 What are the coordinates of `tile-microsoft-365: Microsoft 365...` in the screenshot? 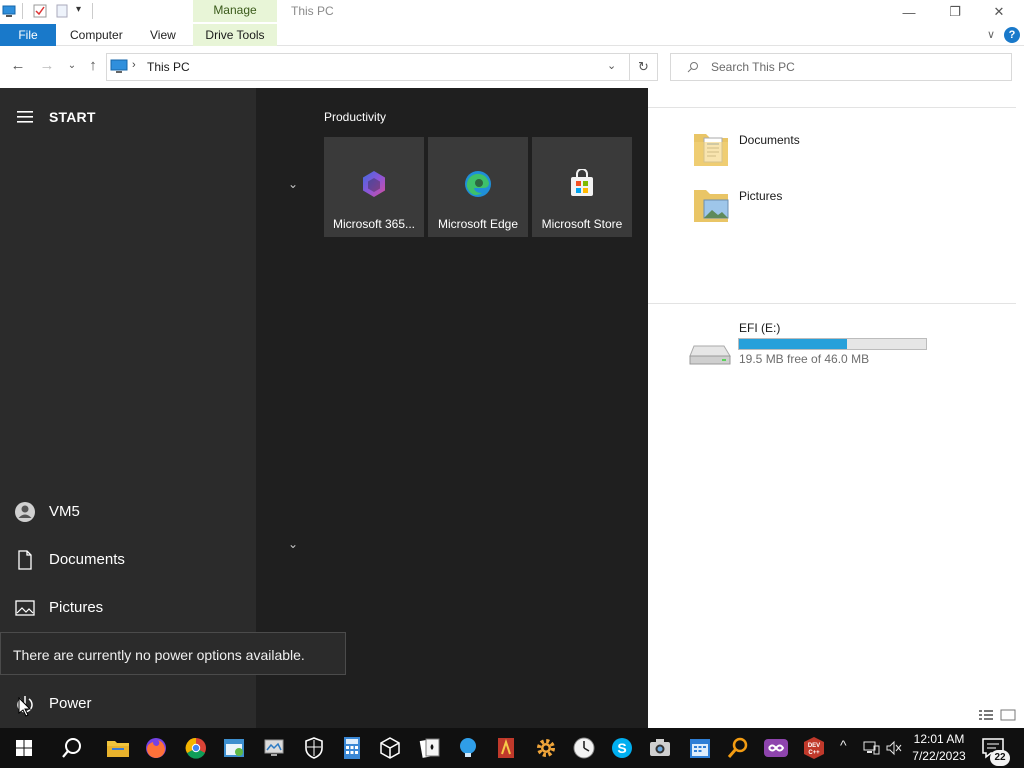 It's located at (374, 187).